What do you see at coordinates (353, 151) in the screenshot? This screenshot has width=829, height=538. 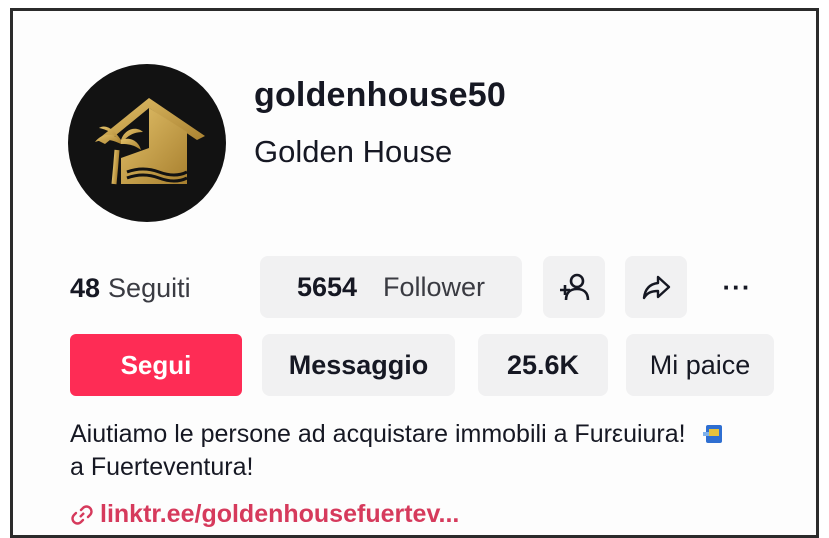 I see `profile-display-name: Golden House` at bounding box center [353, 151].